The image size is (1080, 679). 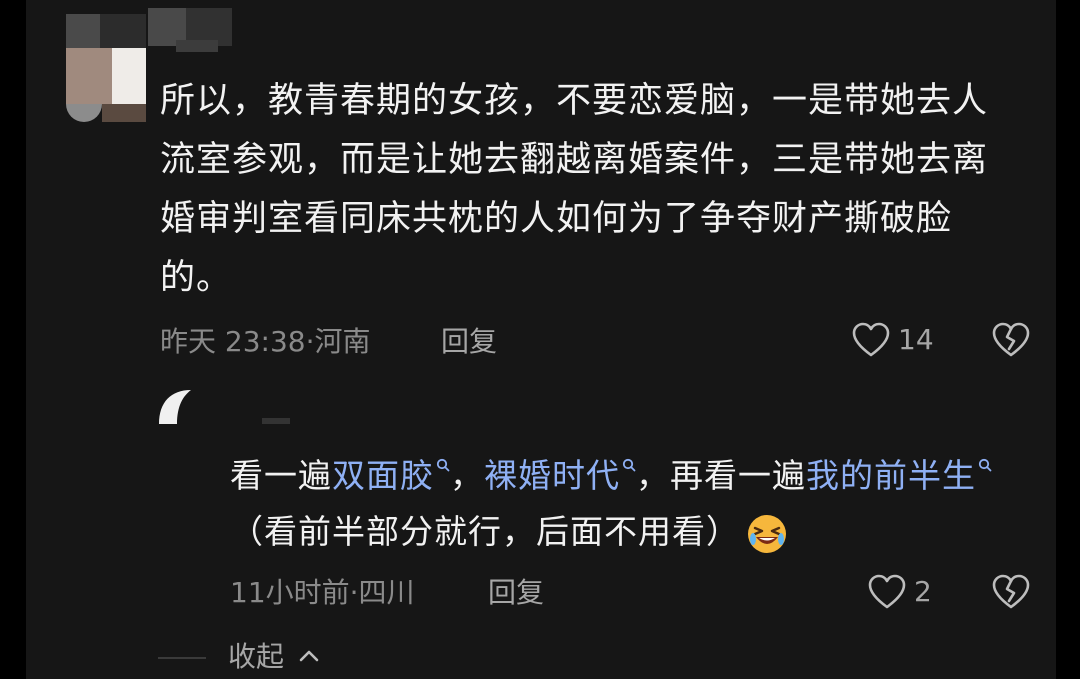 I want to click on reply-meta: 11小时前·四川, so click(x=322, y=593).